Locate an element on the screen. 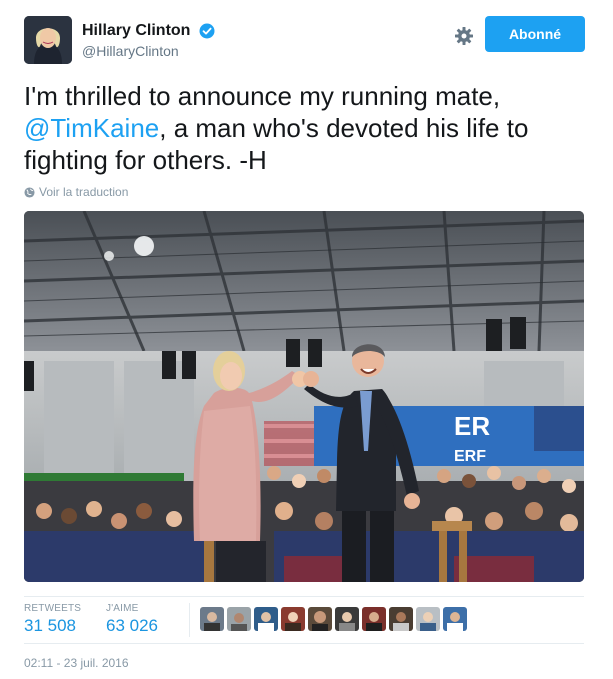  retweets-label: RETWEETS is located at coordinates (53, 608).